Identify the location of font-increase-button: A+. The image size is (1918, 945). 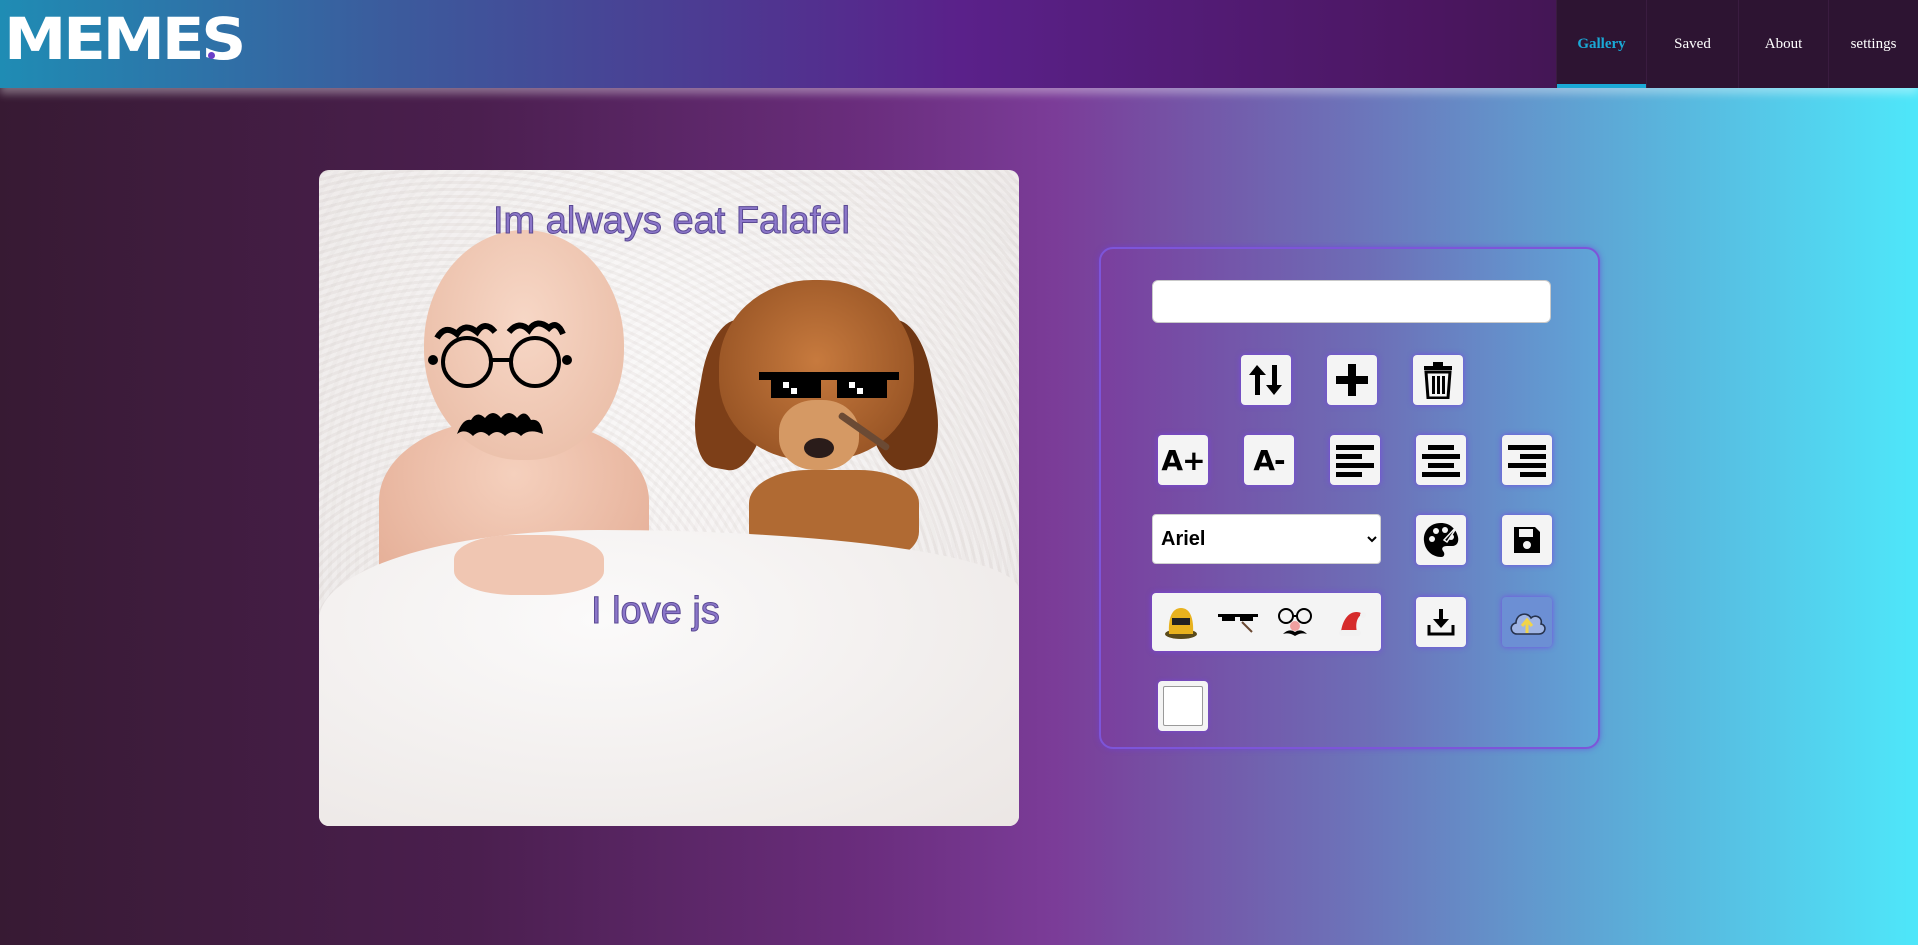
(1183, 460).